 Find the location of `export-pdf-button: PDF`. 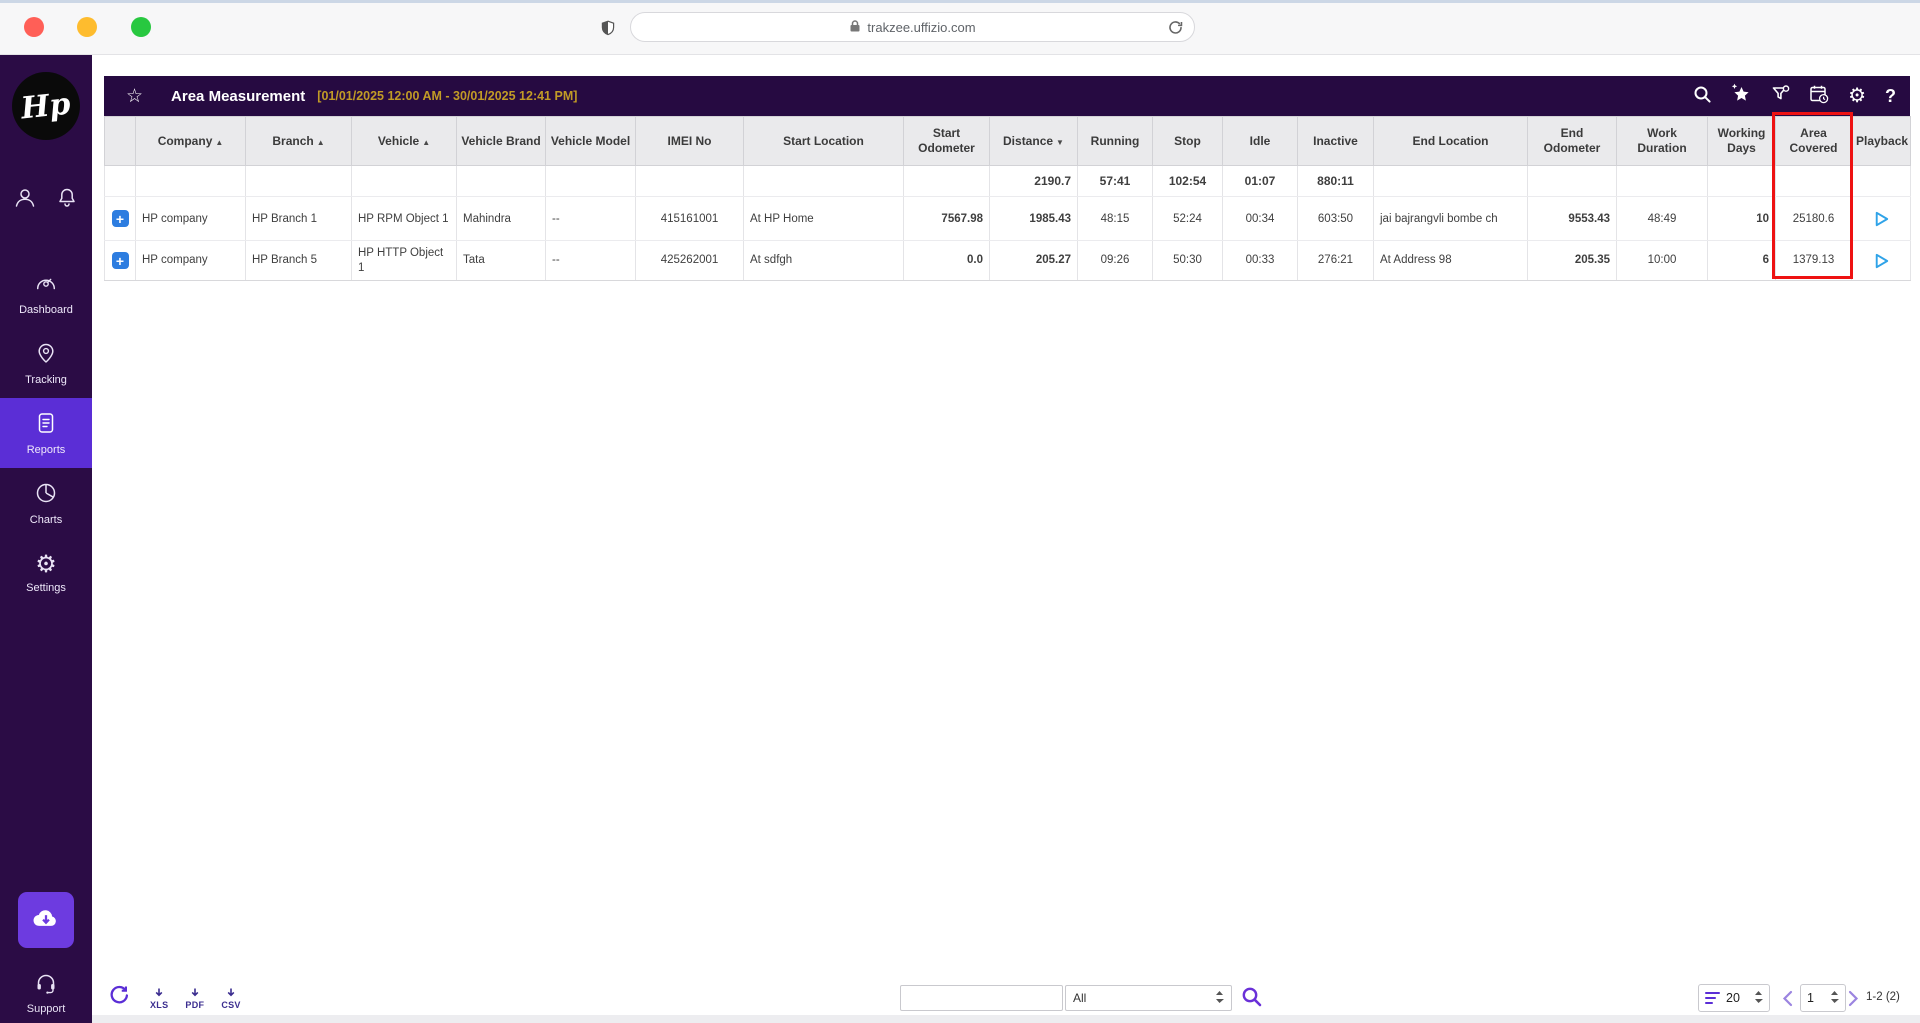

export-pdf-button: PDF is located at coordinates (194, 999).